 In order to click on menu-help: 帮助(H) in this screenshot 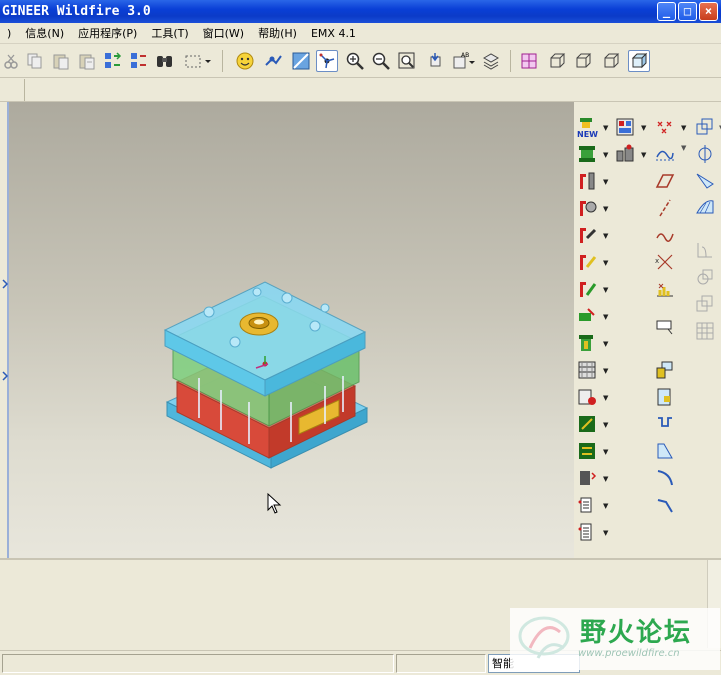, I will do `click(277, 33)`.